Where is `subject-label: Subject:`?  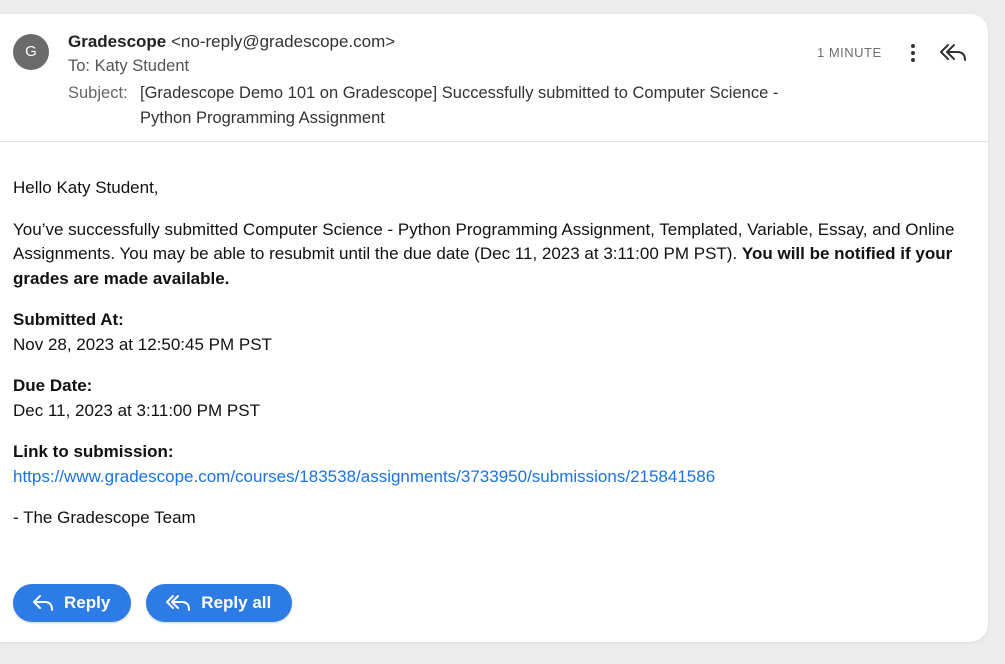 subject-label: Subject: is located at coordinates (98, 93).